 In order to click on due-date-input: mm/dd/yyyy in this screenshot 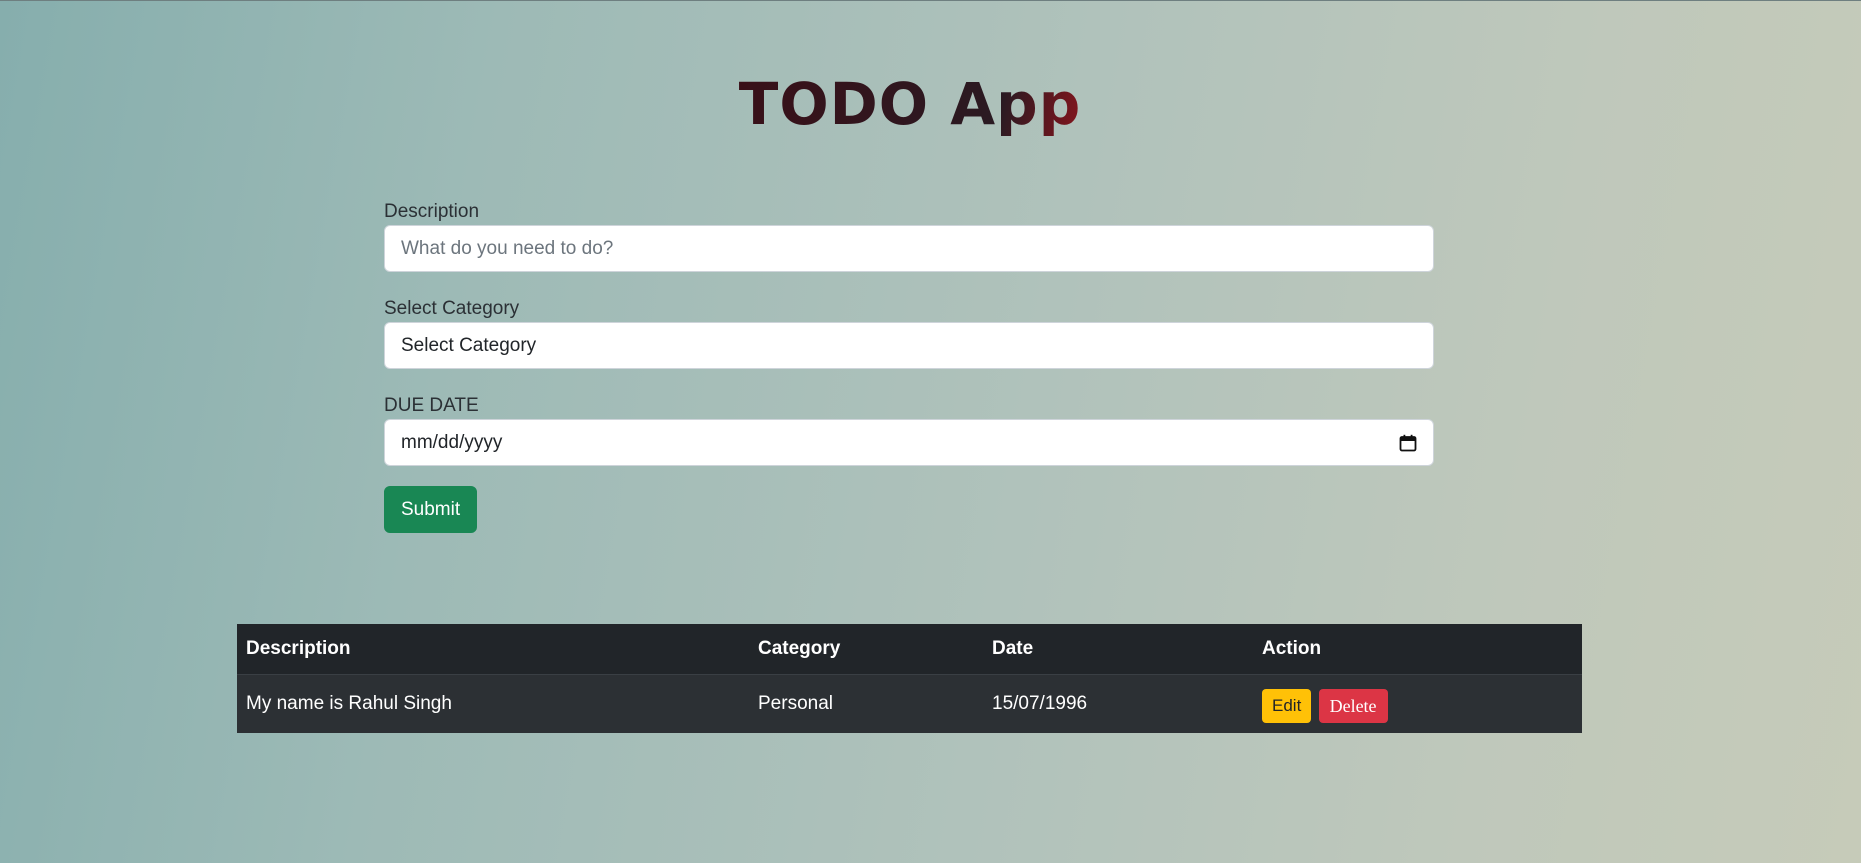, I will do `click(909, 442)`.